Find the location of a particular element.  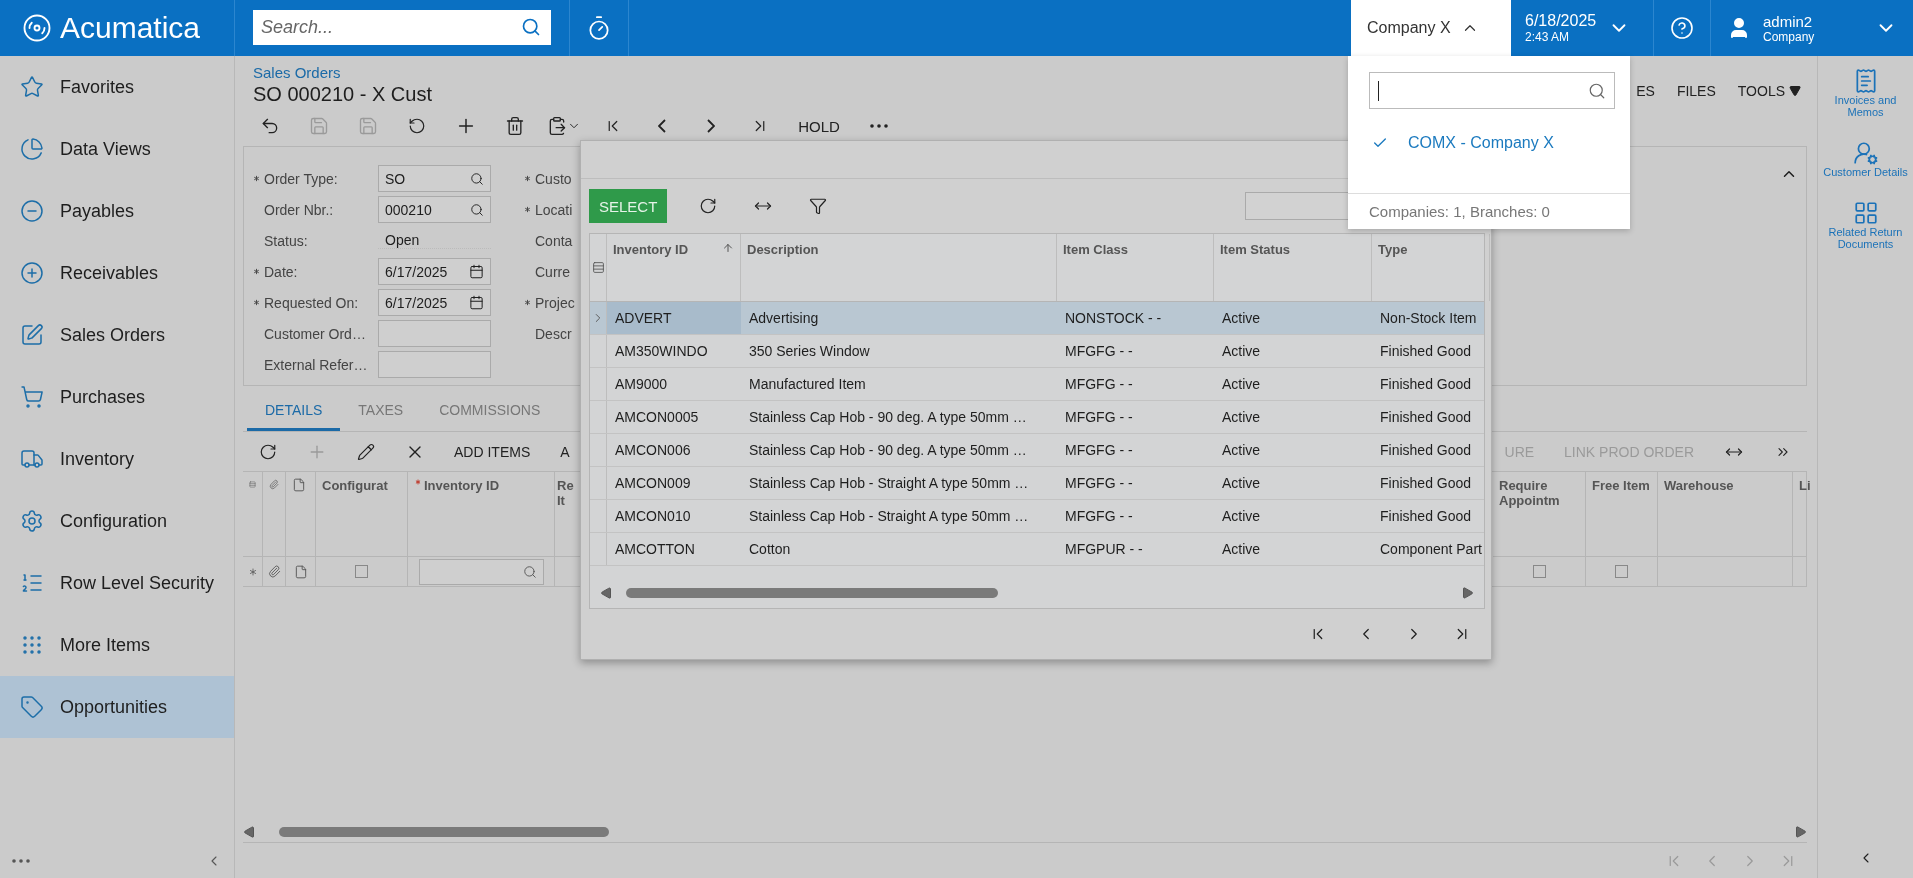

sidebar-item: Opportunities is located at coordinates (117, 707).